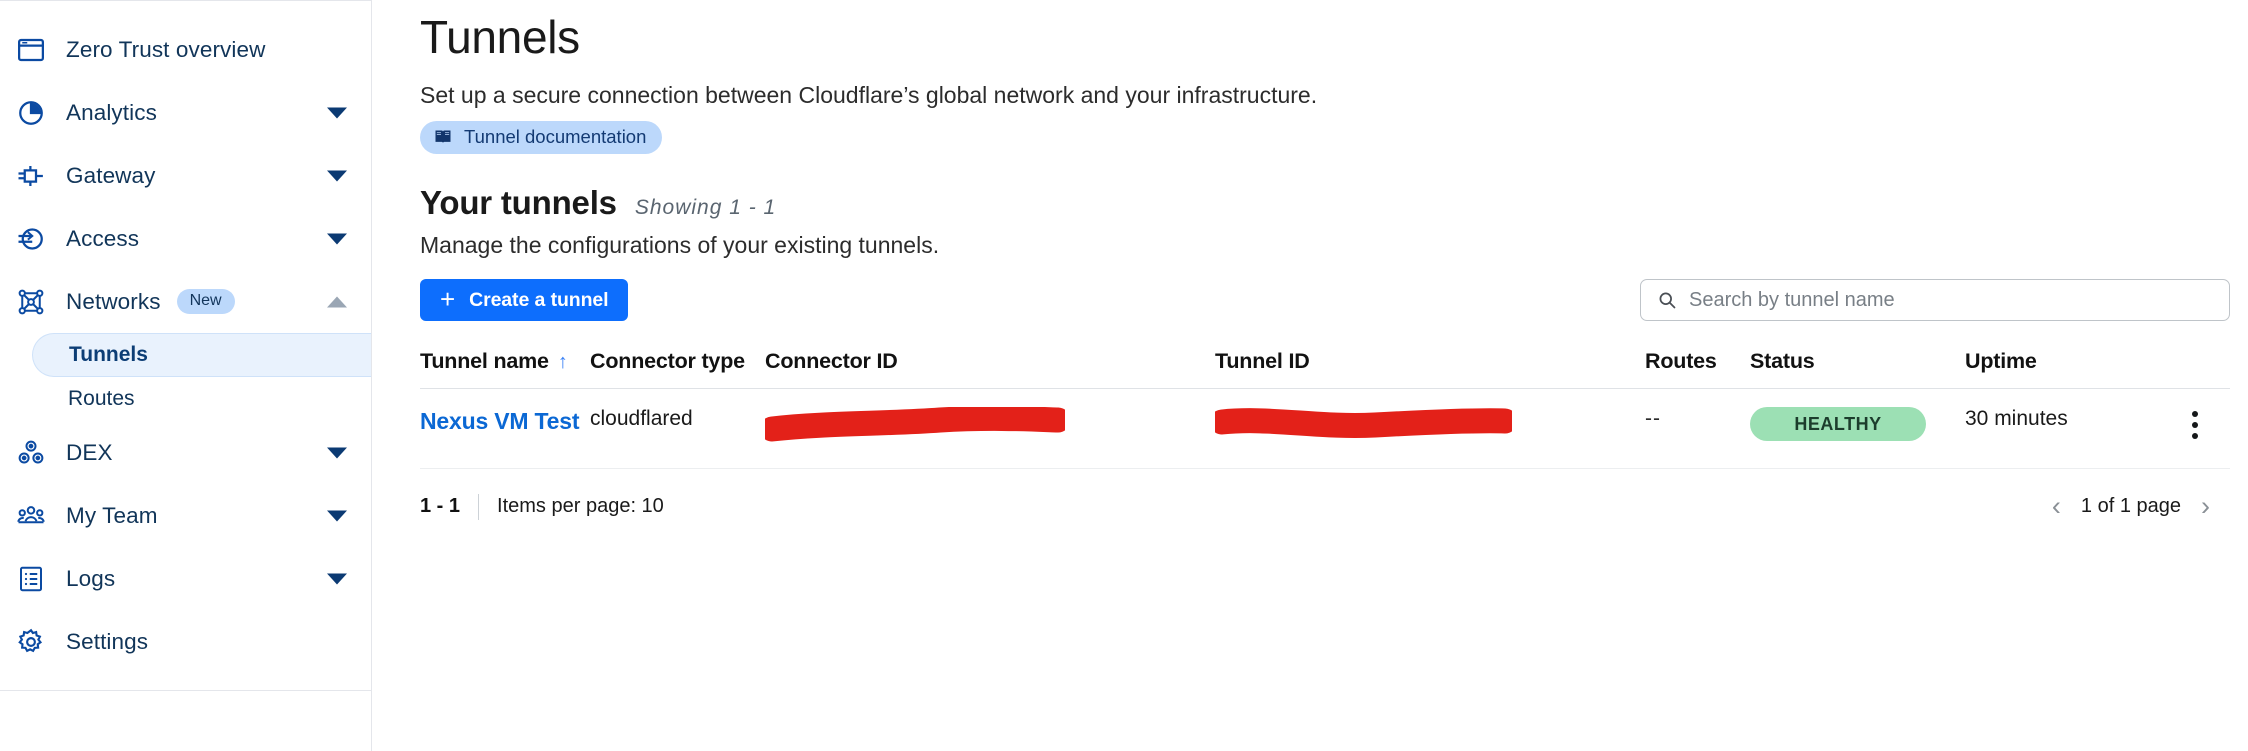 This screenshot has width=2248, height=751. I want to click on sidebar-item-networks: Networks New, so click(185, 301).